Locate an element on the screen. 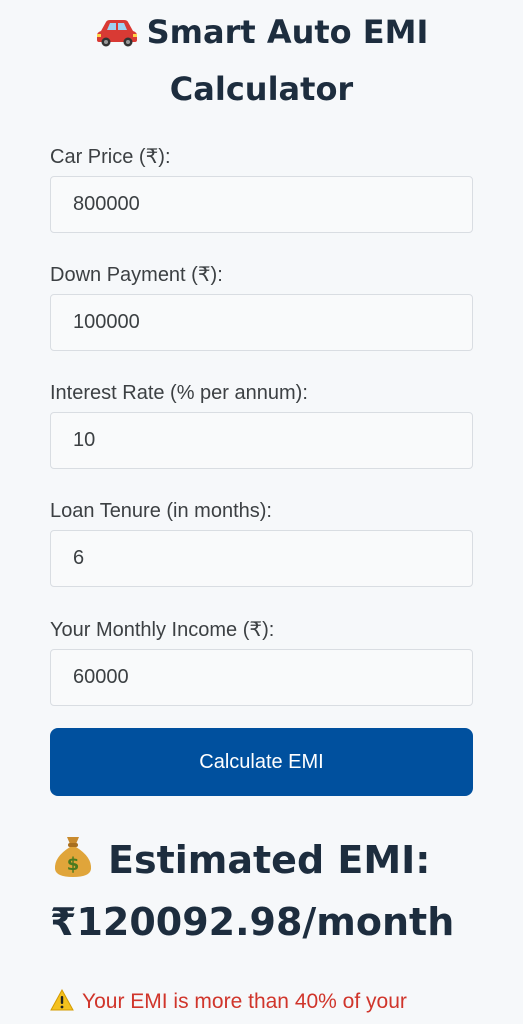 The image size is (523, 1024). emi-result-value: ₹120092.98/month is located at coordinates (252, 922).